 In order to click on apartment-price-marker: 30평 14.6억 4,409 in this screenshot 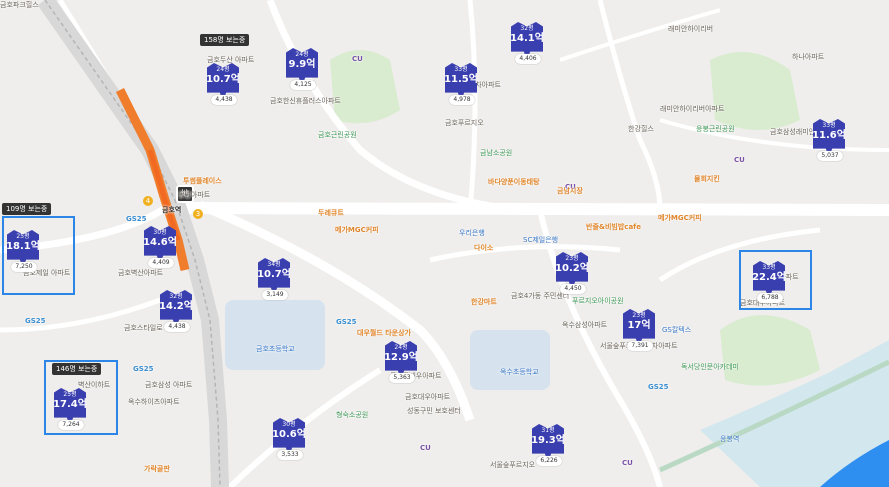, I will do `click(160, 248)`.